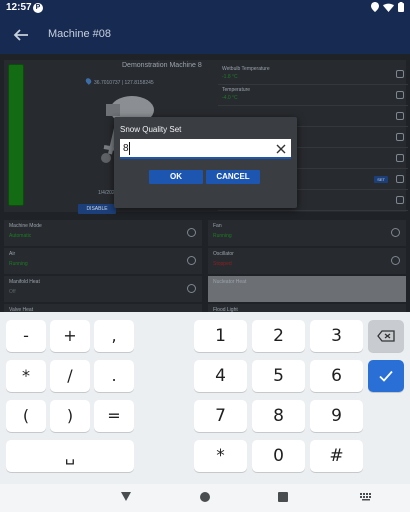  Describe the element at coordinates (24, 282) in the screenshot. I see `tile-label: Manifold Heat` at that location.